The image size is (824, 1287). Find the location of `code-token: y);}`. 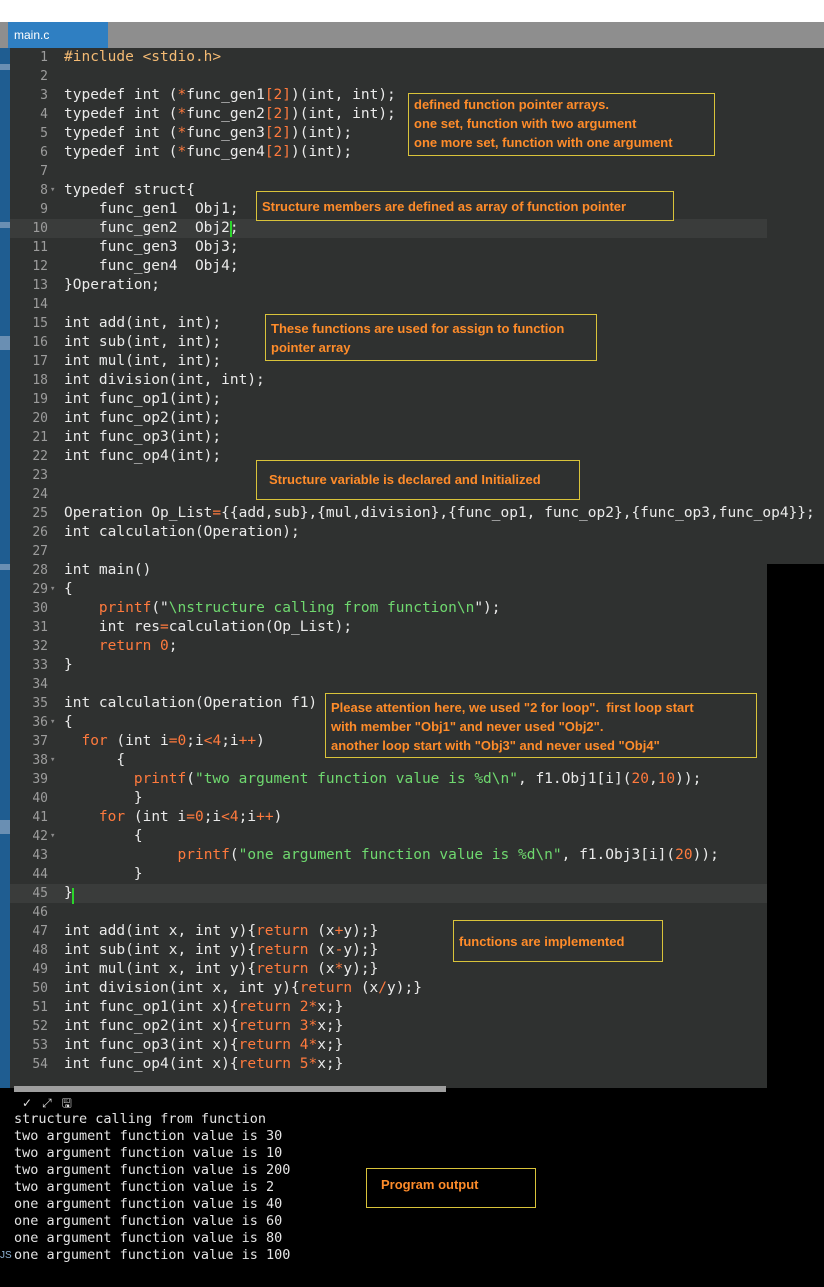

code-token: y);} is located at coordinates (404, 988).